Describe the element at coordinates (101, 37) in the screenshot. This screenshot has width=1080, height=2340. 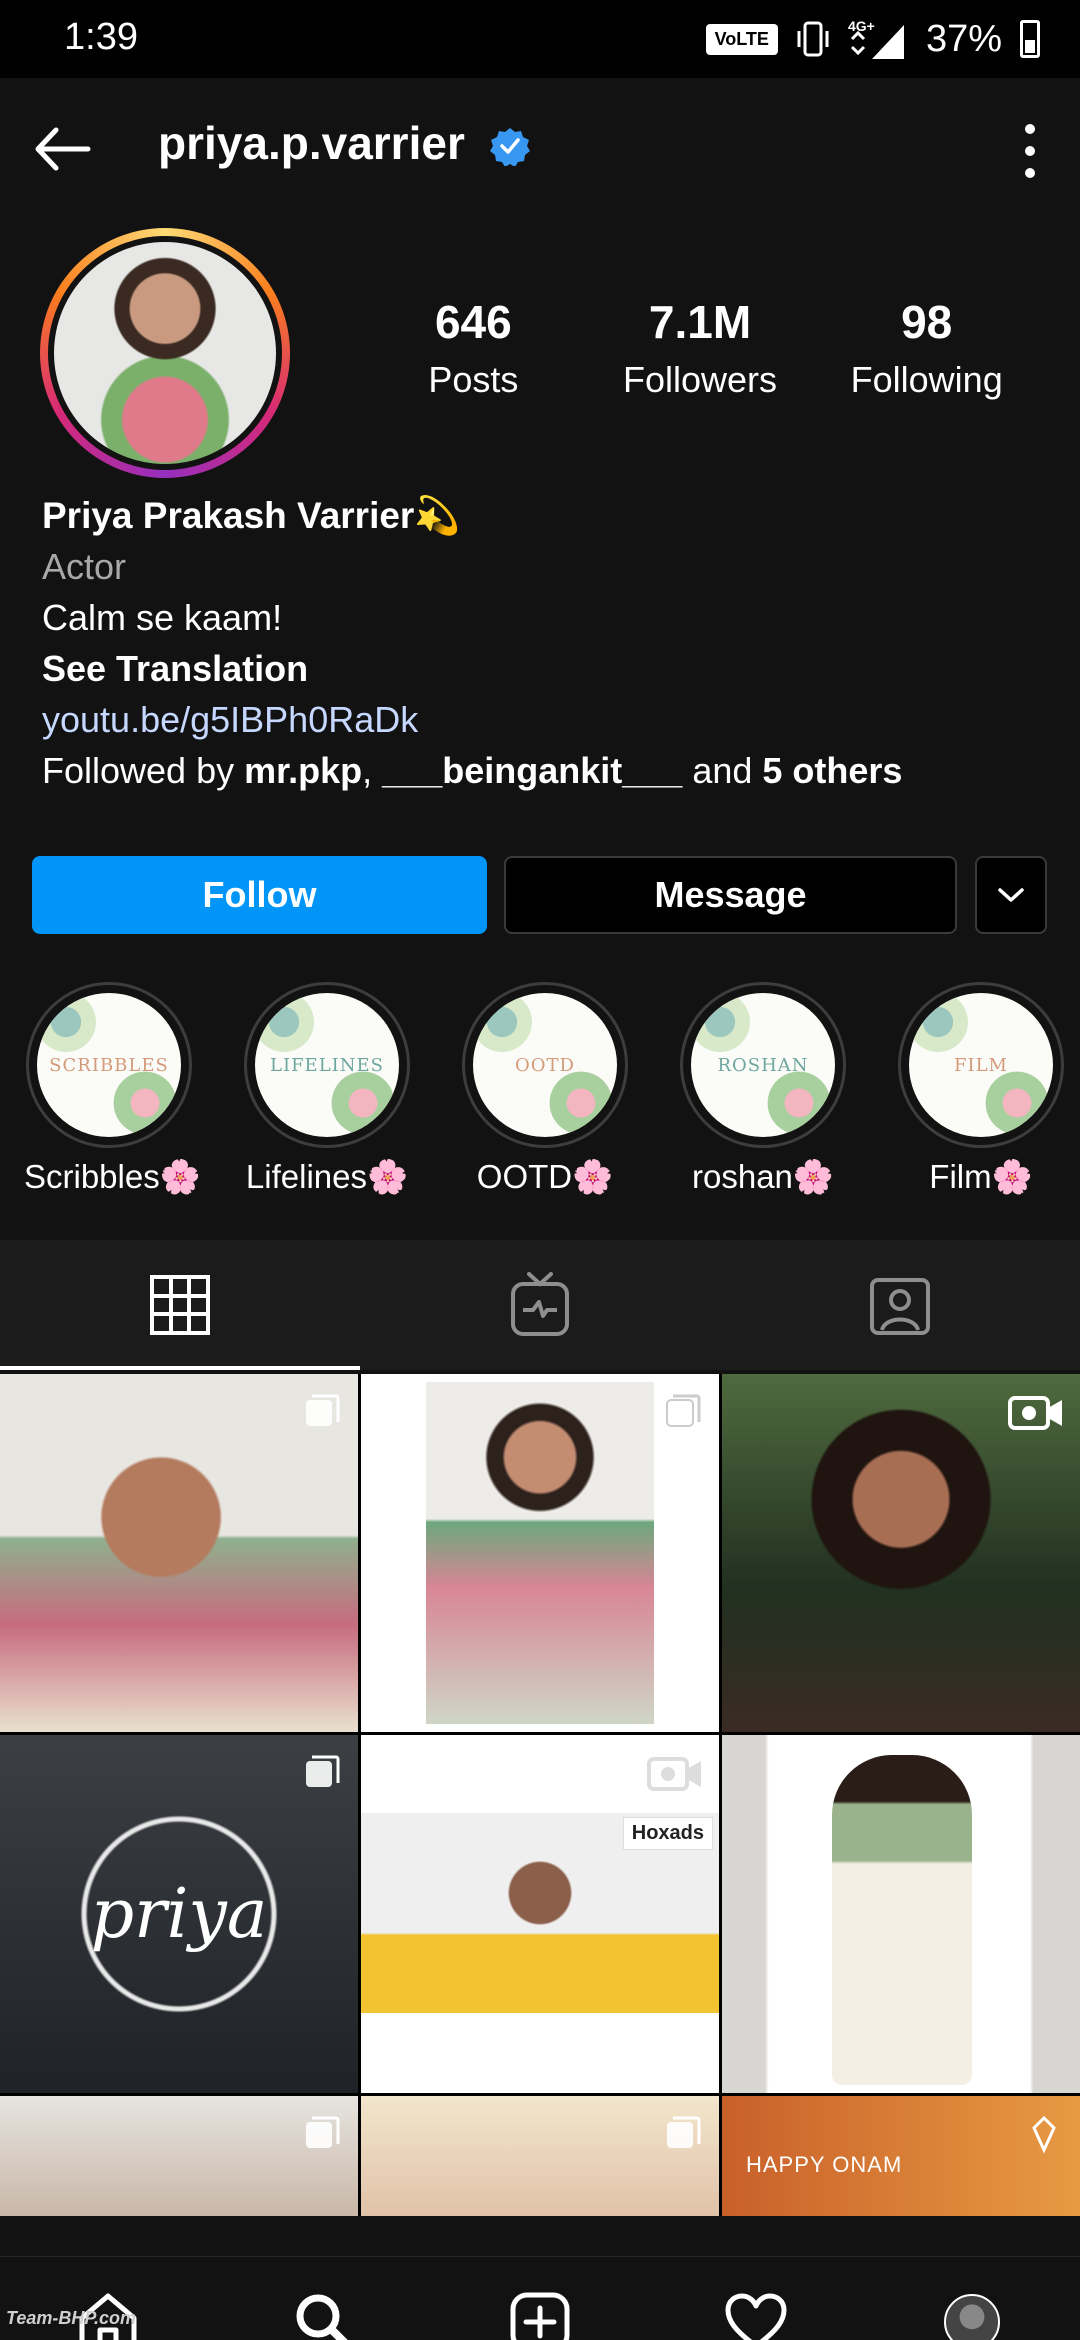
I see `status-time: 1:39` at that location.